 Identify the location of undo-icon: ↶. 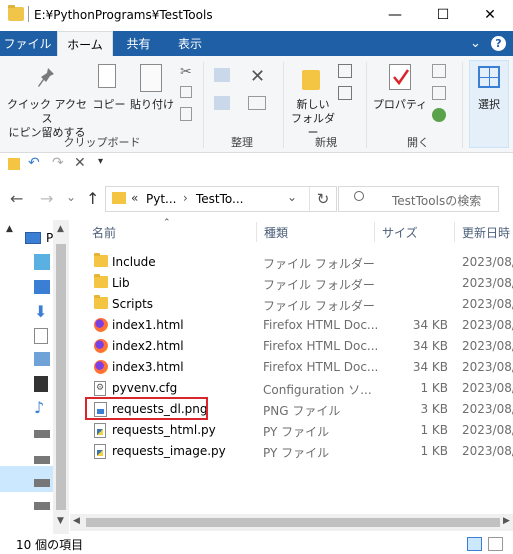
(34, 163).